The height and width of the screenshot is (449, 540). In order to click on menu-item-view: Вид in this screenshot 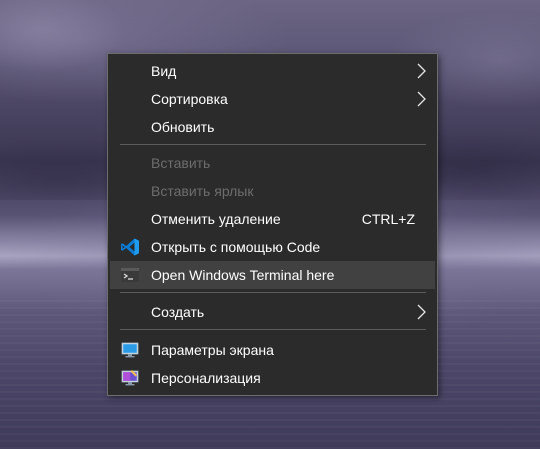, I will do `click(272, 71)`.